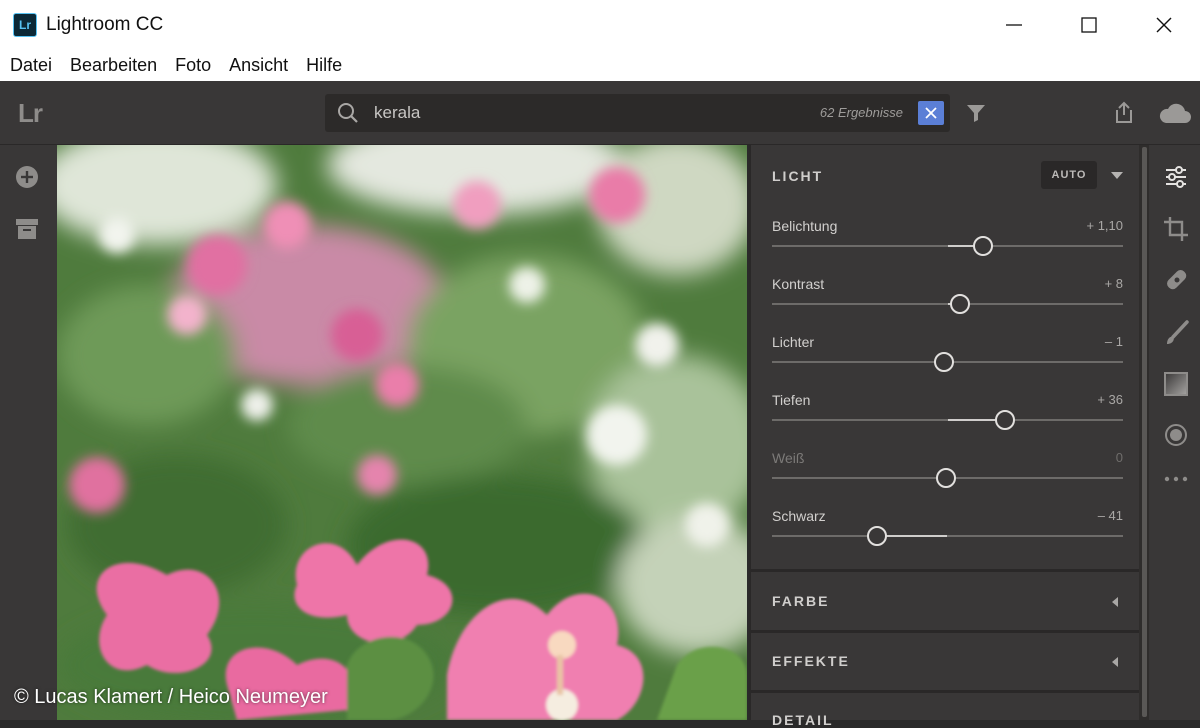  What do you see at coordinates (976, 113) in the screenshot?
I see `filter-icon` at bounding box center [976, 113].